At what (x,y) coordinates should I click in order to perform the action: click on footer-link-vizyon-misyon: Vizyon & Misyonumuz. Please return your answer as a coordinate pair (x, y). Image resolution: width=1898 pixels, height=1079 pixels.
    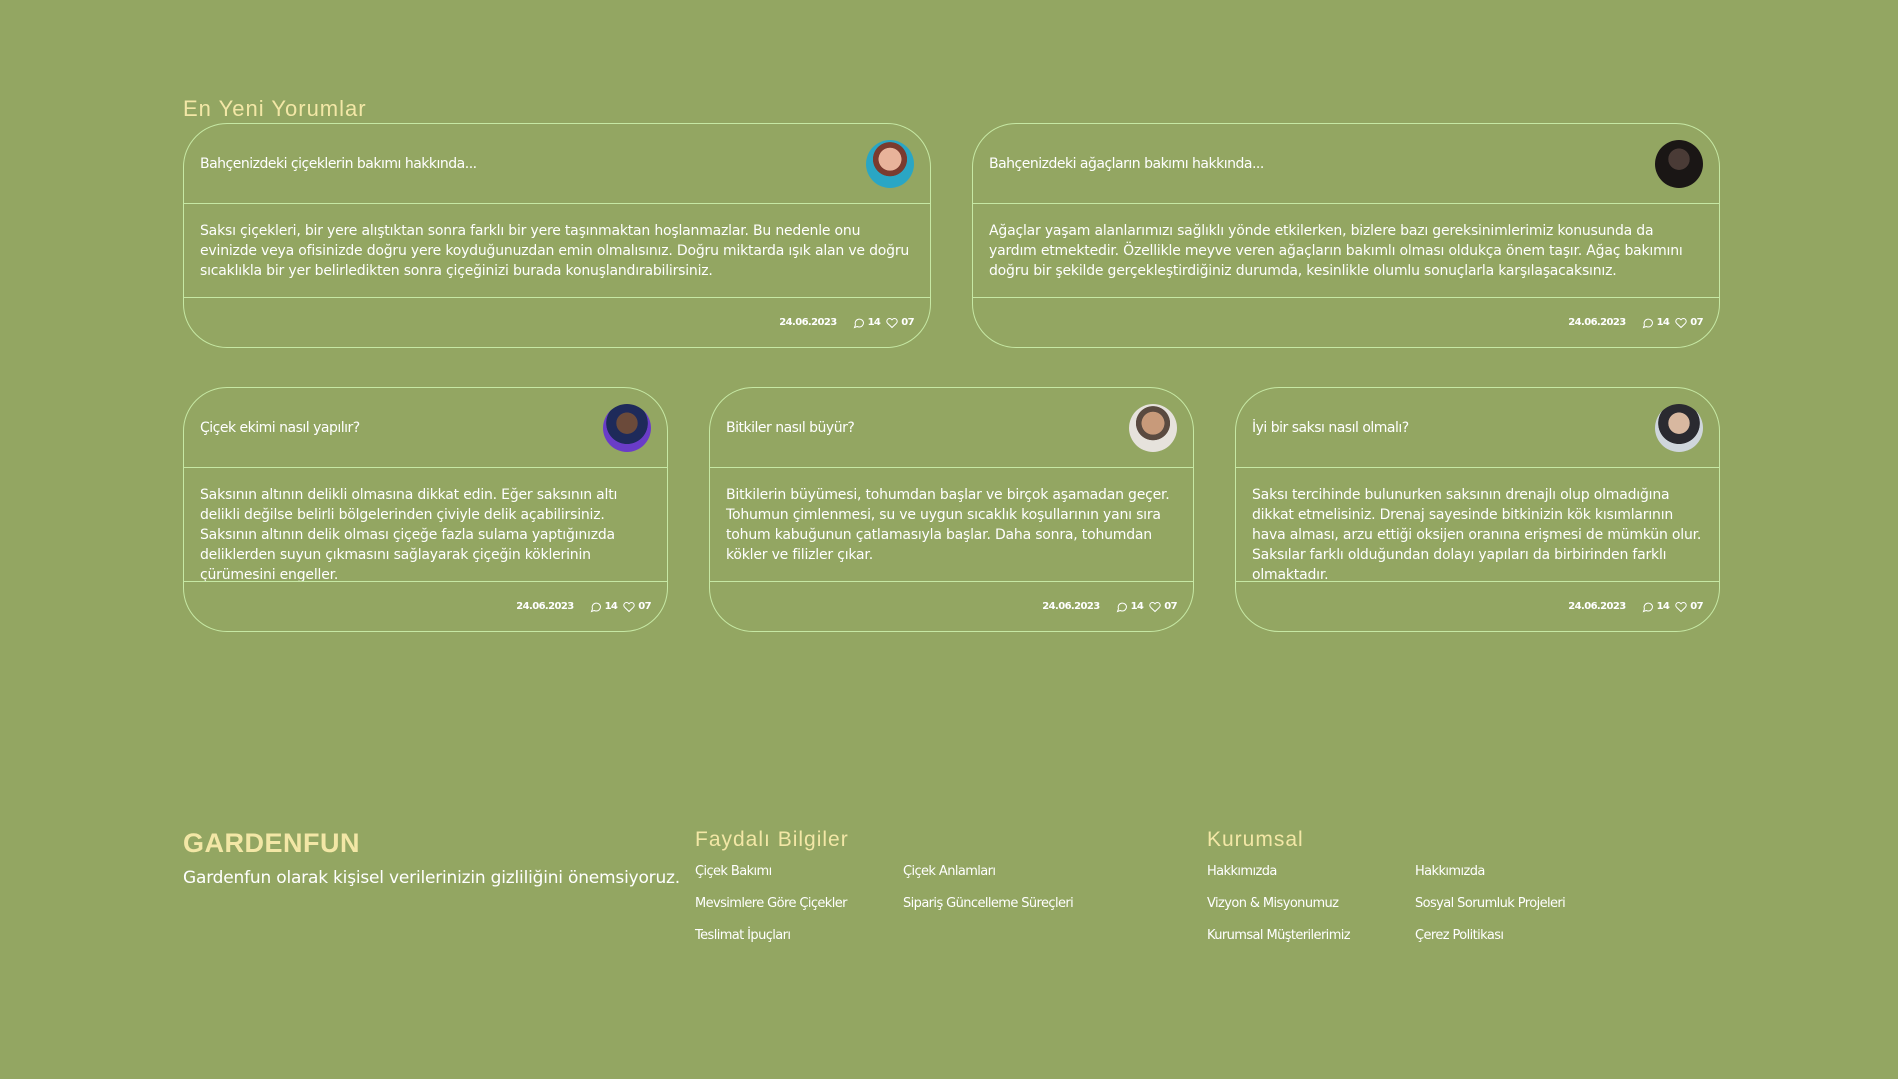
    Looking at the image, I should click on (1273, 903).